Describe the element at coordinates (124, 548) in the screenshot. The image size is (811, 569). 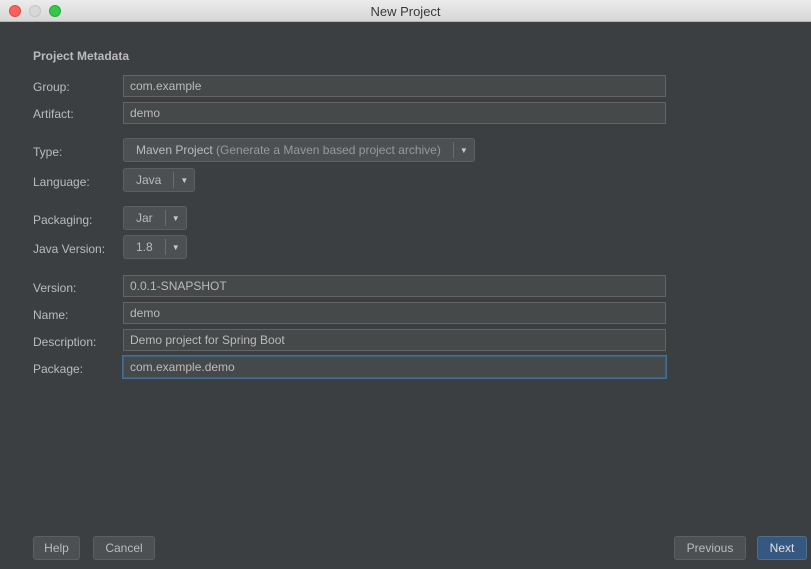
I see `cancel-button: Cancel` at that location.